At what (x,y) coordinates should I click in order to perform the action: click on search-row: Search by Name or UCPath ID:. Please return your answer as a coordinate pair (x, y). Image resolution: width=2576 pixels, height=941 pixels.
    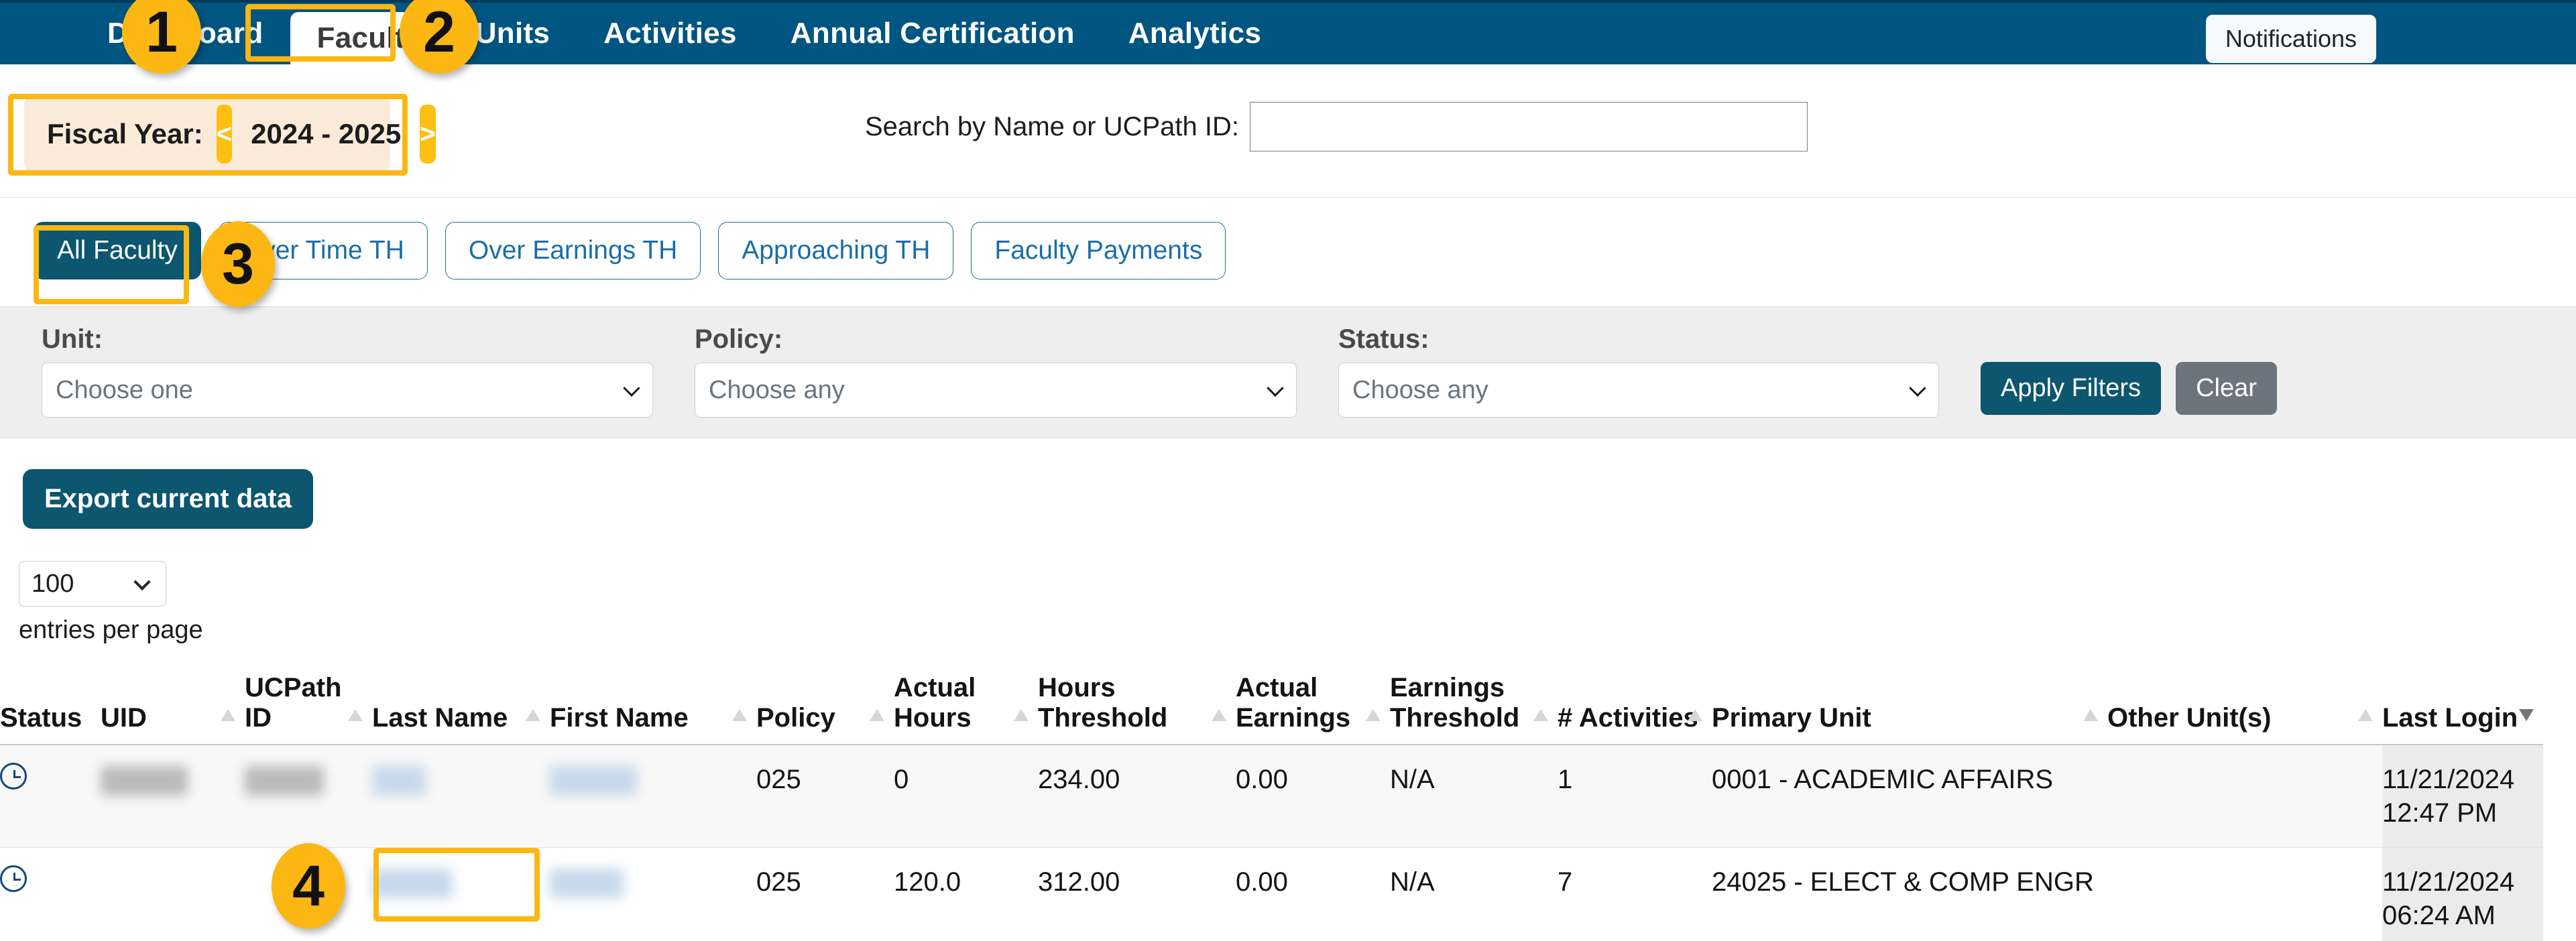
    Looking at the image, I should click on (1336, 126).